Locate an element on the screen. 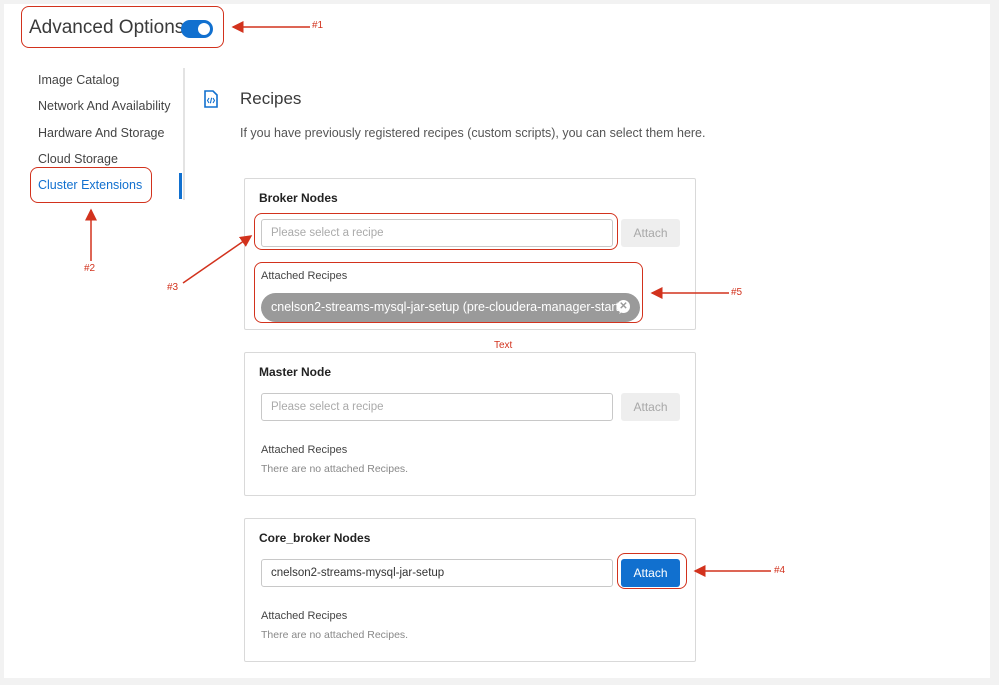 The height and width of the screenshot is (685, 999). file-code-icon is located at coordinates (211, 99).